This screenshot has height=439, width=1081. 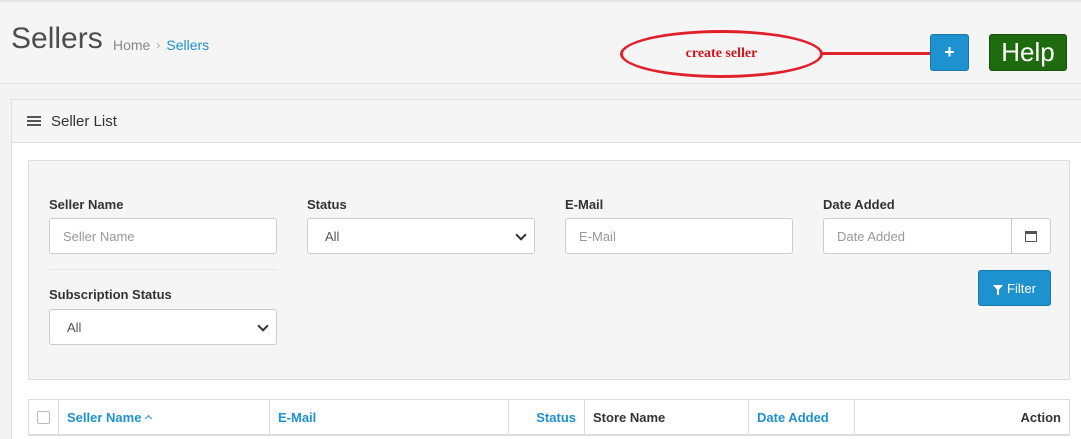 What do you see at coordinates (86, 204) in the screenshot?
I see `seller-name-label: Seller Name` at bounding box center [86, 204].